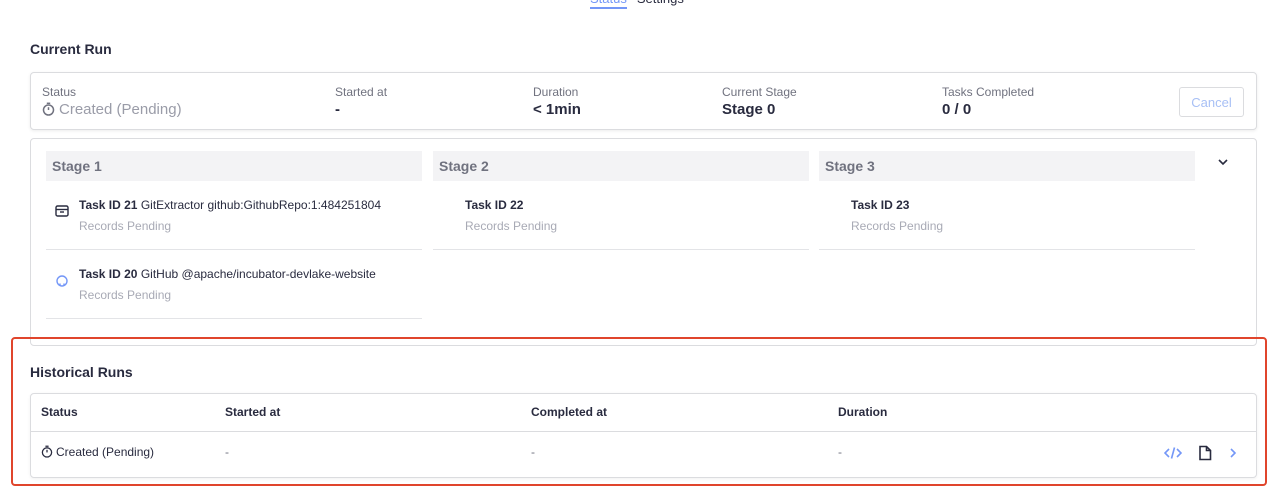 The width and height of the screenshot is (1280, 490). What do you see at coordinates (759, 92) in the screenshot?
I see `current-stage-label: Current Stage` at bounding box center [759, 92].